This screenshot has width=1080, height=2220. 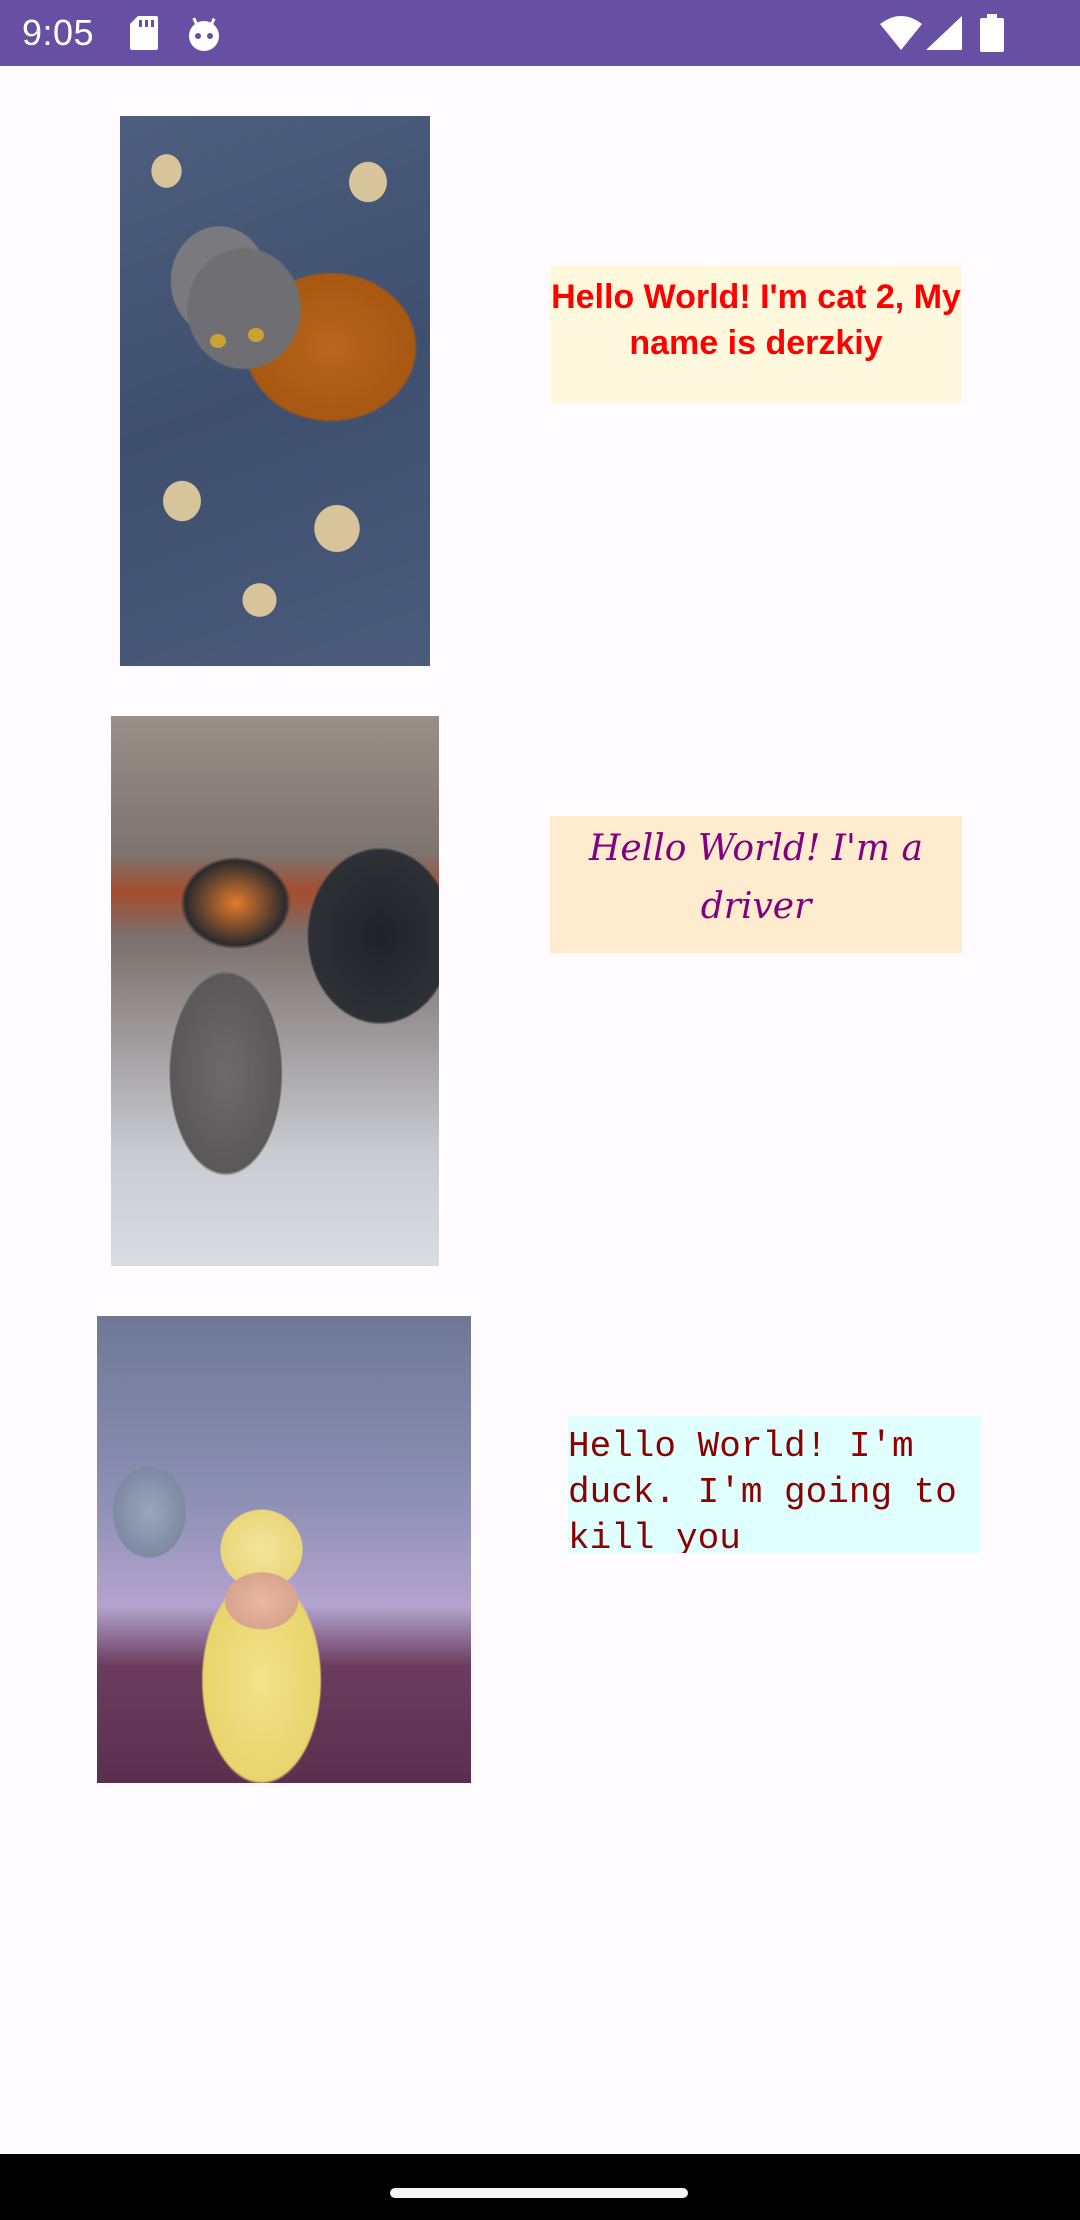 What do you see at coordinates (144, 33) in the screenshot?
I see `sd-card-icon` at bounding box center [144, 33].